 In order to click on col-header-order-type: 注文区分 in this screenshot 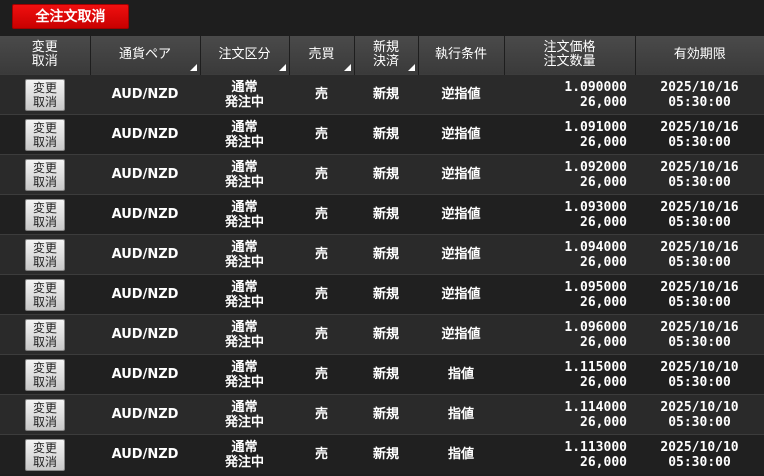, I will do `click(245, 55)`.